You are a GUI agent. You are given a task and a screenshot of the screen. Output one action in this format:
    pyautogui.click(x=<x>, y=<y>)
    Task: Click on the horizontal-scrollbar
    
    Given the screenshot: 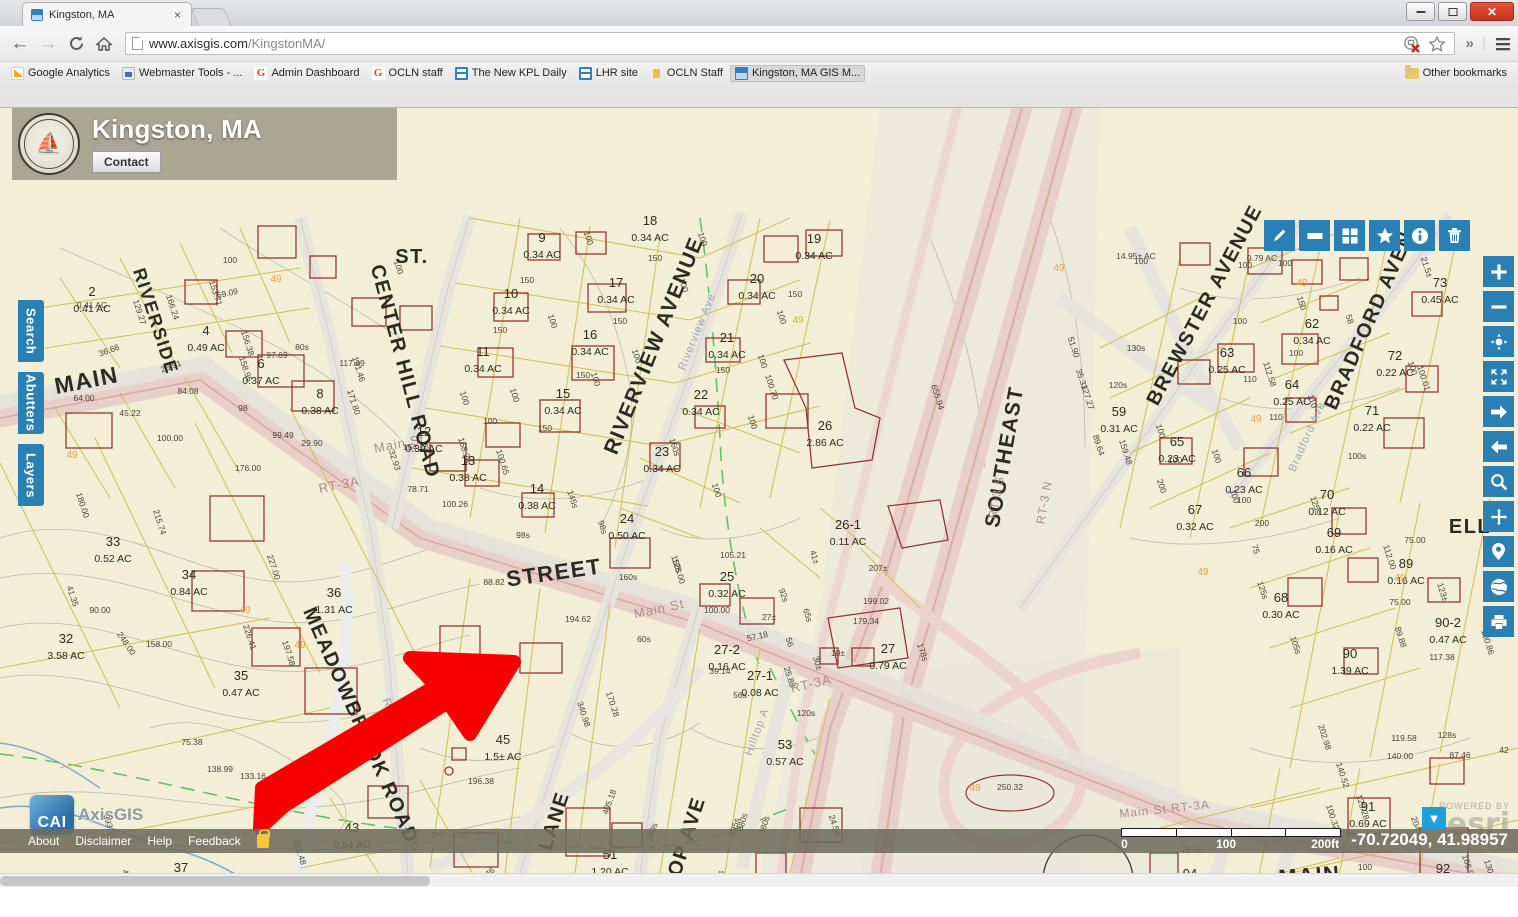 What is the action you would take?
    pyautogui.click(x=759, y=880)
    